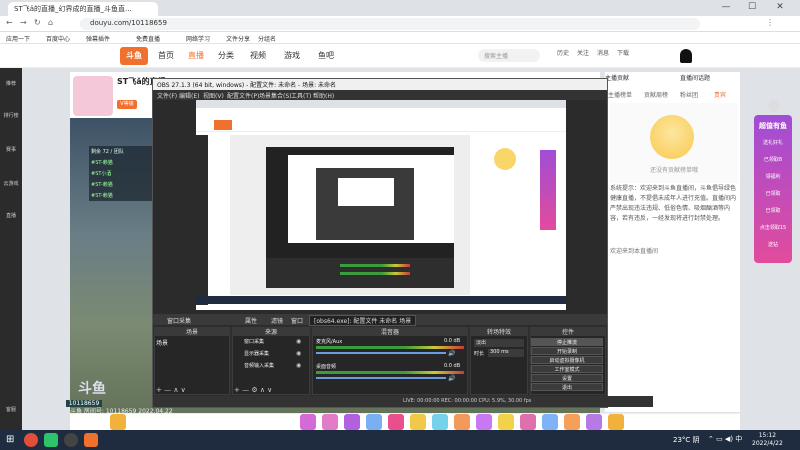  I want to click on user-avatar, so click(686, 56).